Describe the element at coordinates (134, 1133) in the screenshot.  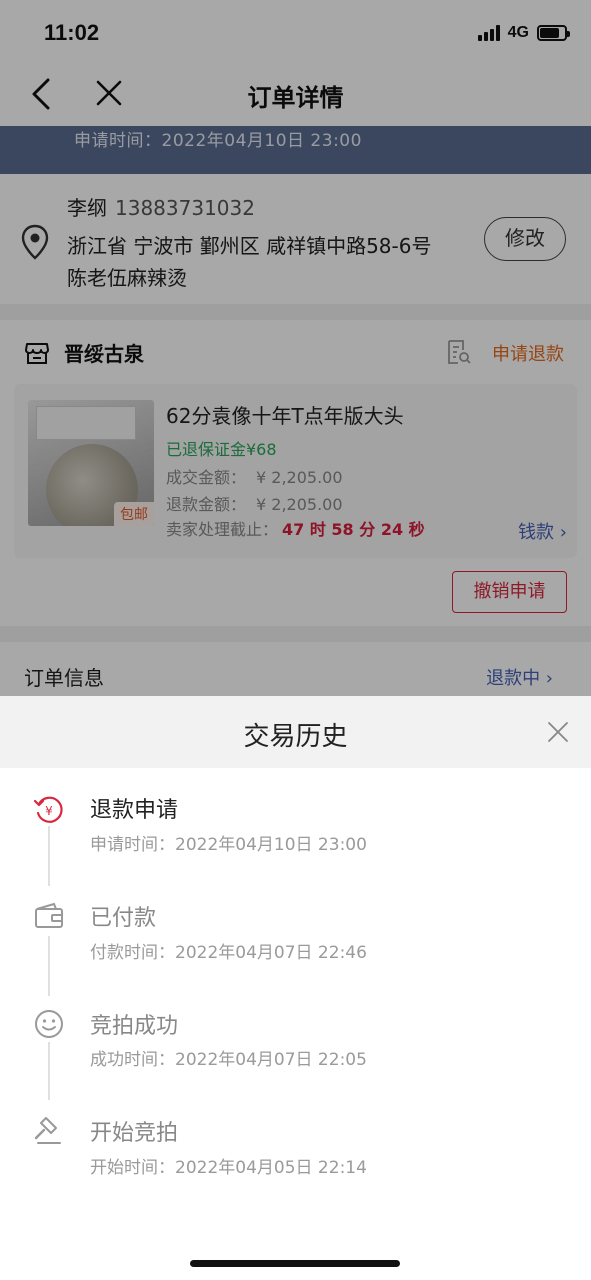
I see `event-title: 开始竞拍` at that location.